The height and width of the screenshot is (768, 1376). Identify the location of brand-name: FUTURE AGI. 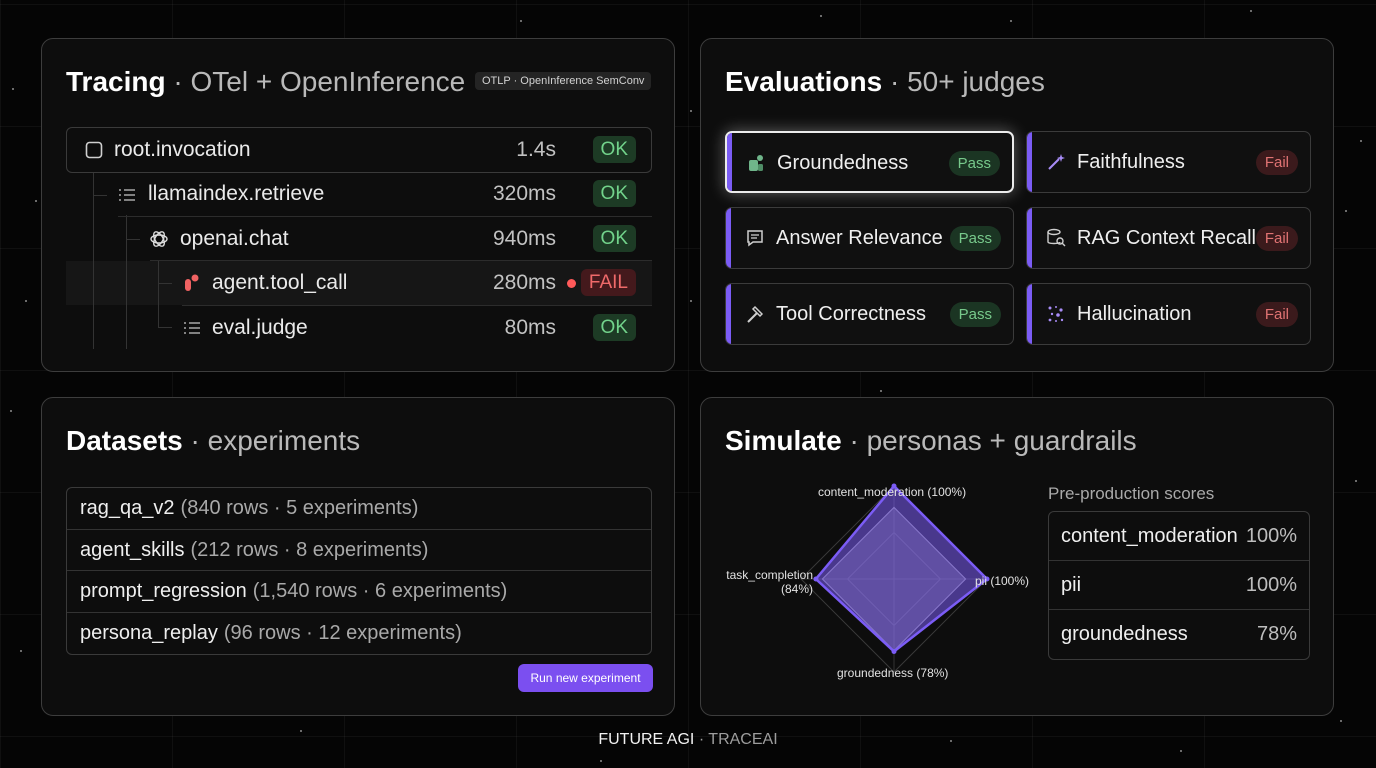
(646, 739).